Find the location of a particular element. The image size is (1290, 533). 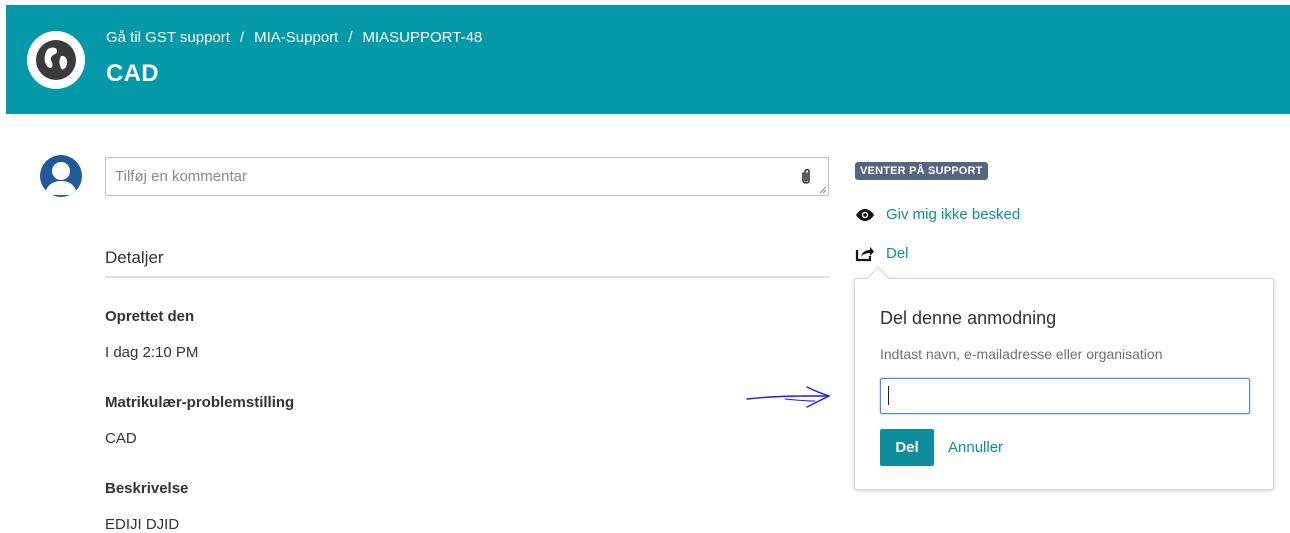

paperclip-icon is located at coordinates (806, 177).